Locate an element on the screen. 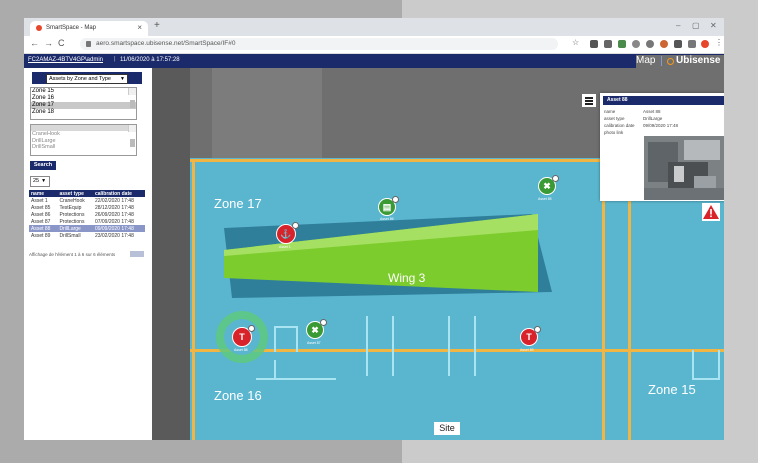  popup-key: photo link is located at coordinates (614, 132).